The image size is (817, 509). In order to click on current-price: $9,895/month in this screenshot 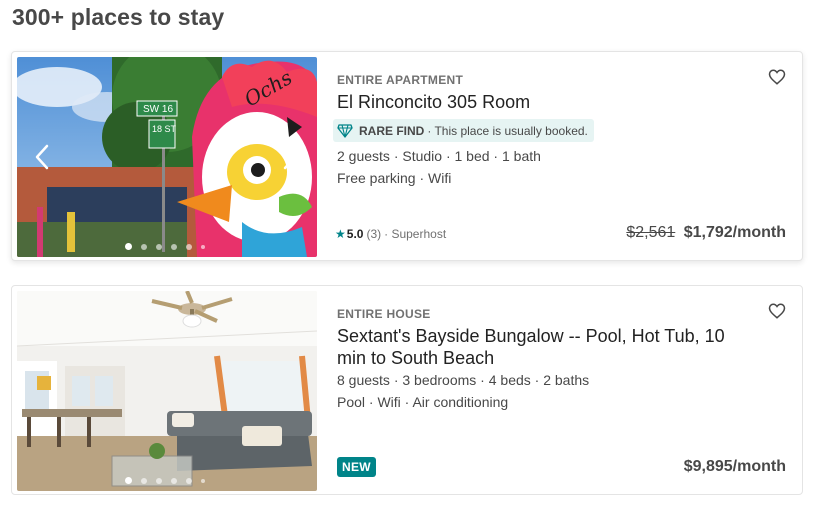, I will do `click(734, 466)`.